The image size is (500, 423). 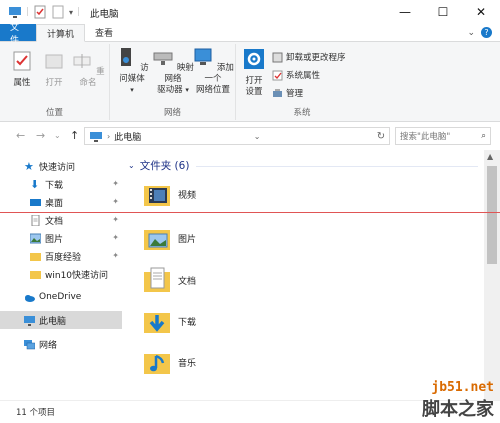 I want to click on tab-file: 文件, so click(x=18, y=34).